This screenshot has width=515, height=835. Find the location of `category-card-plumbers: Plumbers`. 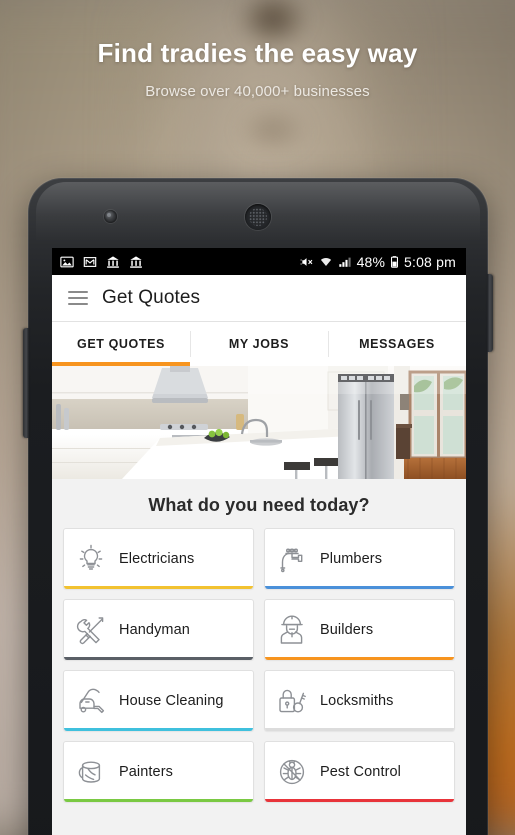

category-card-plumbers: Plumbers is located at coordinates (359, 558).